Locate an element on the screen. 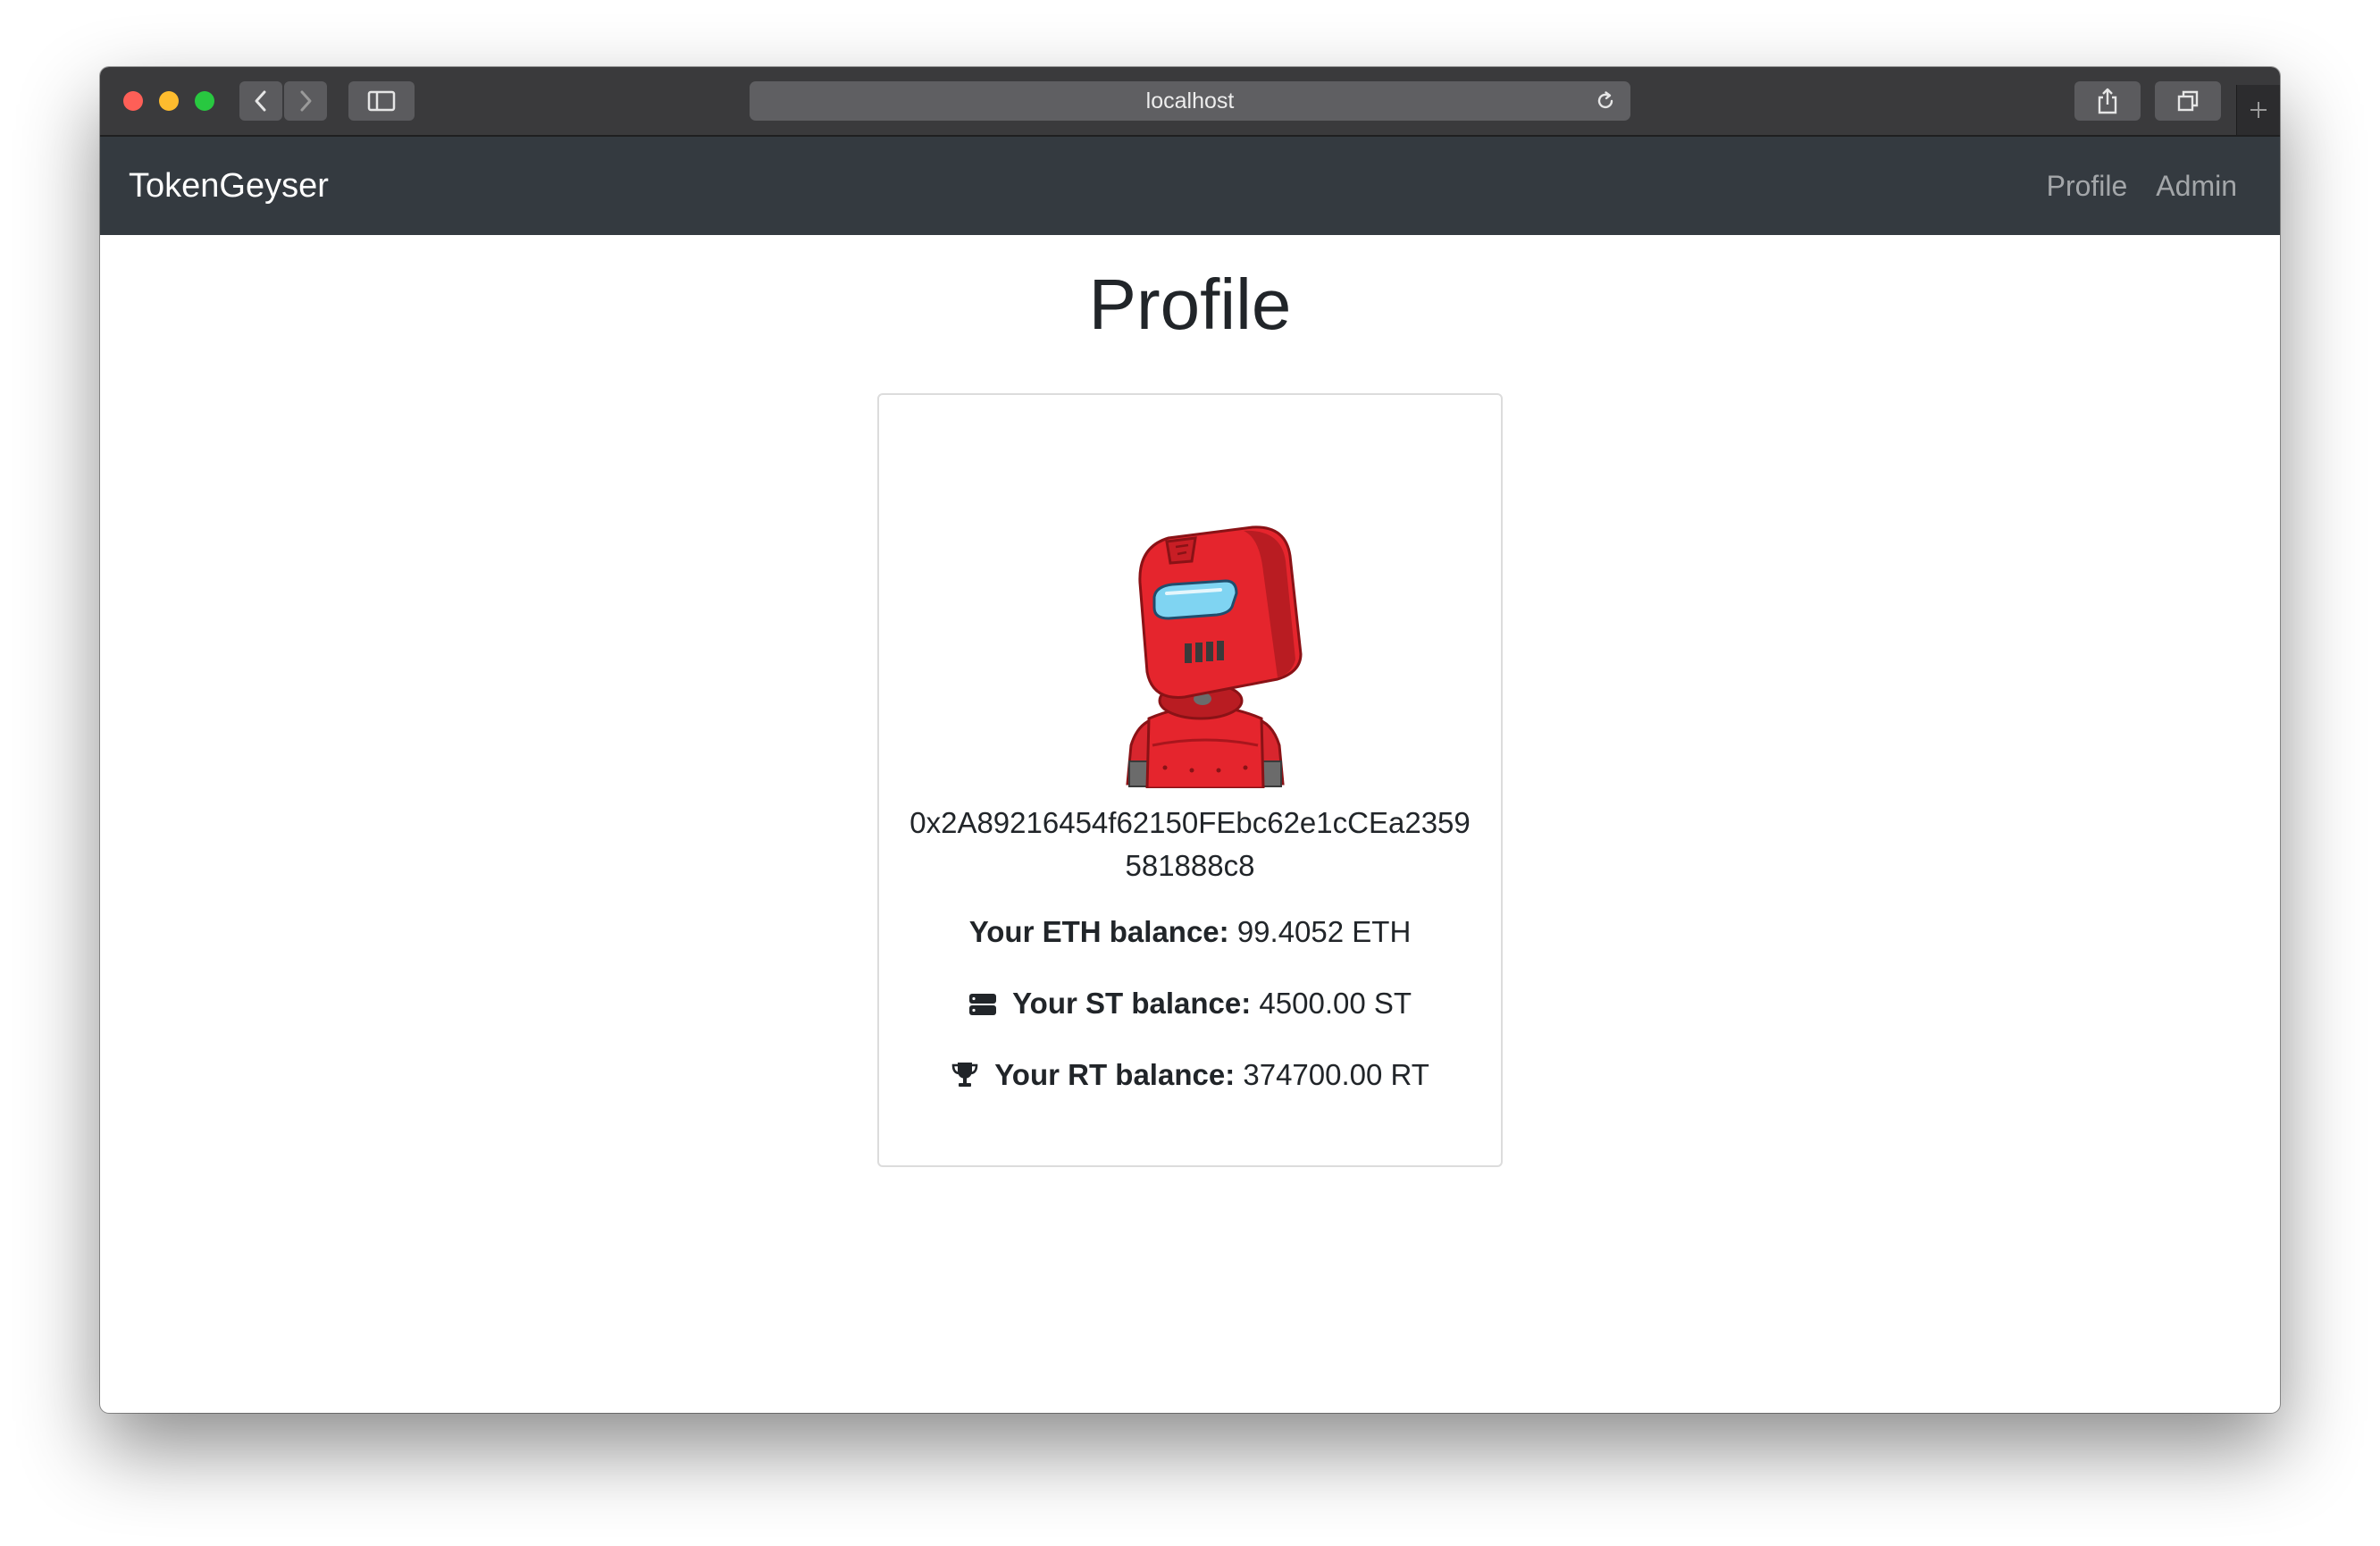 The image size is (2380, 1546). page-title: Profile is located at coordinates (1190, 305).